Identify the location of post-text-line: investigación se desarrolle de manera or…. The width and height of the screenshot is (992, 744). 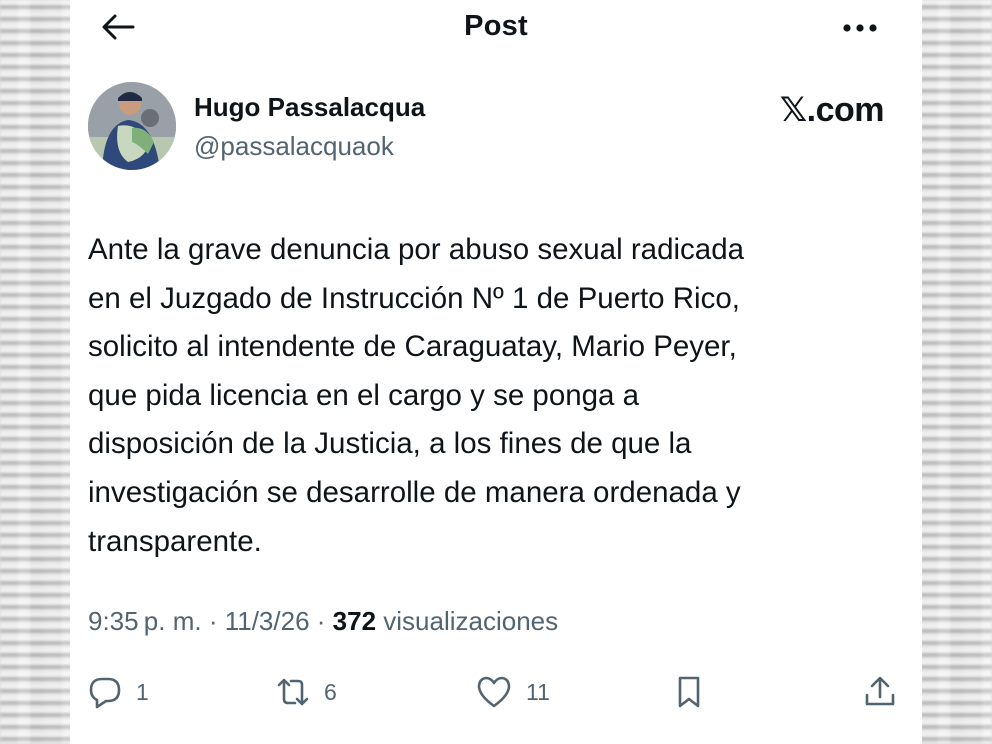
(414, 492).